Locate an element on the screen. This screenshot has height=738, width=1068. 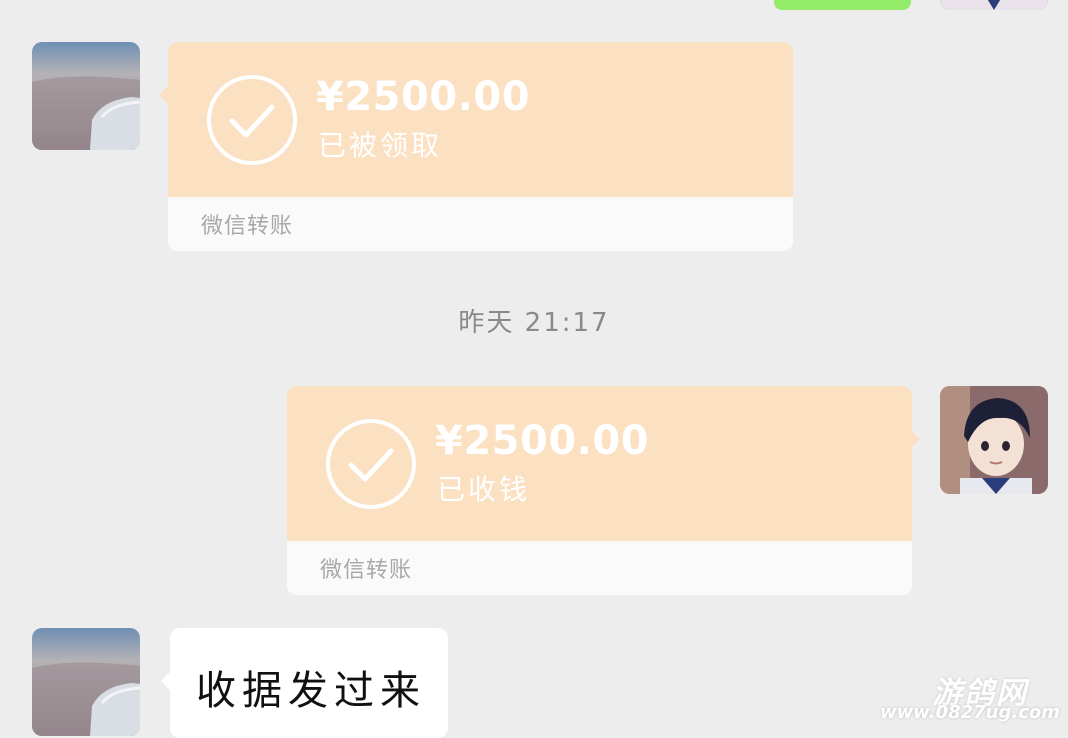
transfer-status: 已收钱 is located at coordinates (484, 489).